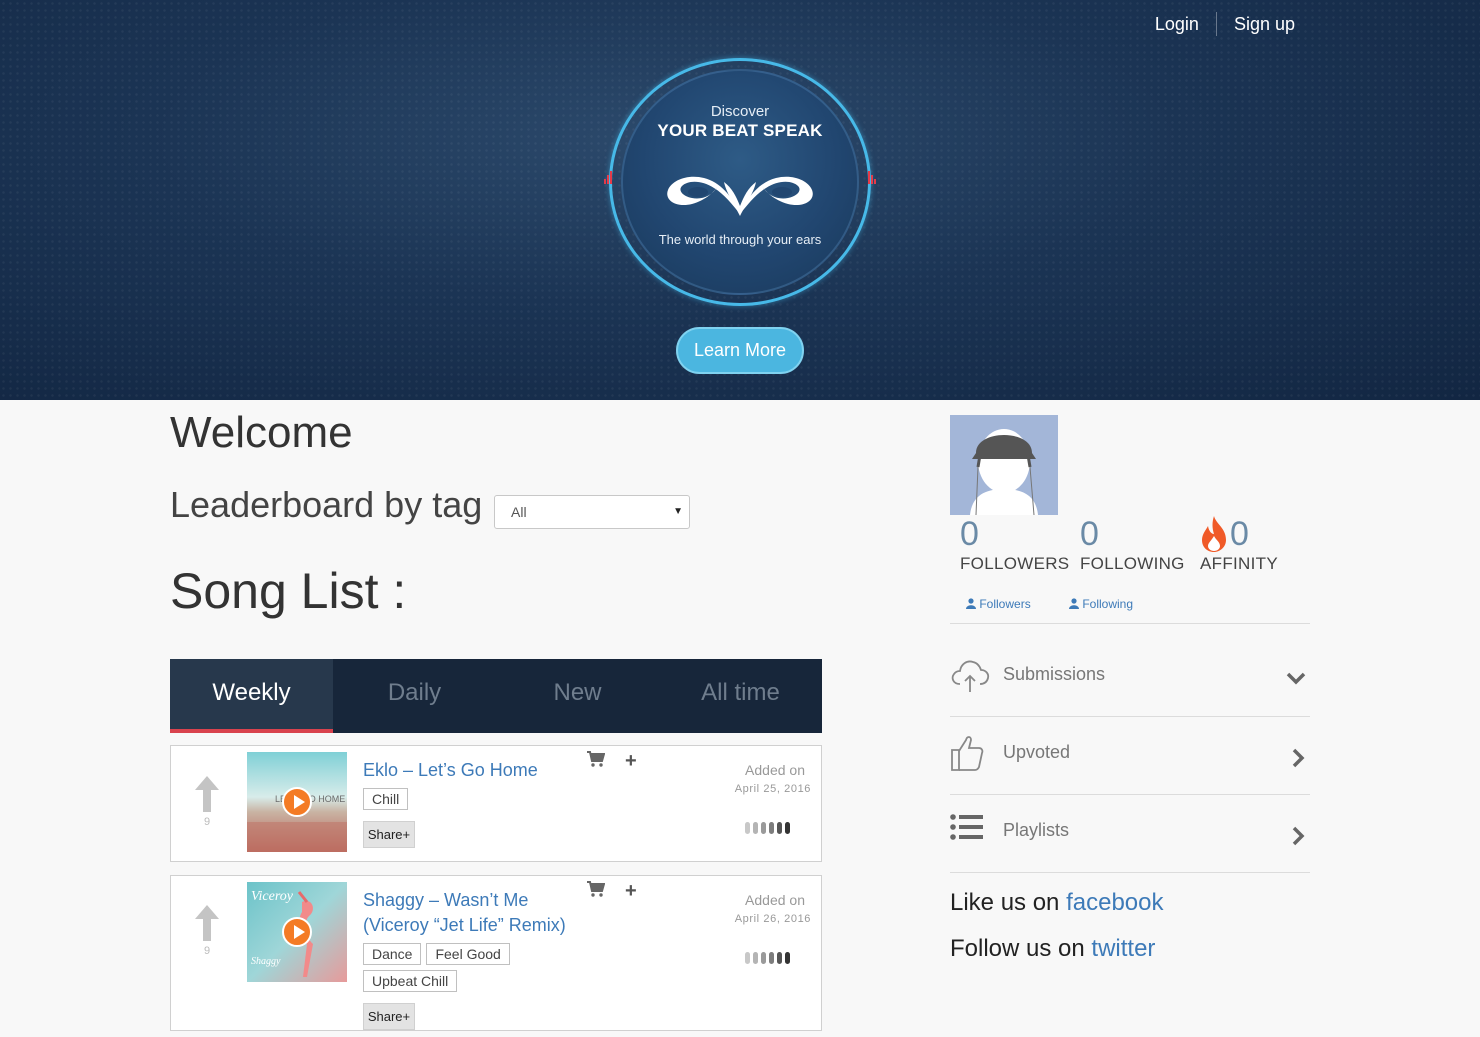 Image resolution: width=1480 pixels, height=1037 pixels. I want to click on album-art: LET'S GO HOME, so click(297, 802).